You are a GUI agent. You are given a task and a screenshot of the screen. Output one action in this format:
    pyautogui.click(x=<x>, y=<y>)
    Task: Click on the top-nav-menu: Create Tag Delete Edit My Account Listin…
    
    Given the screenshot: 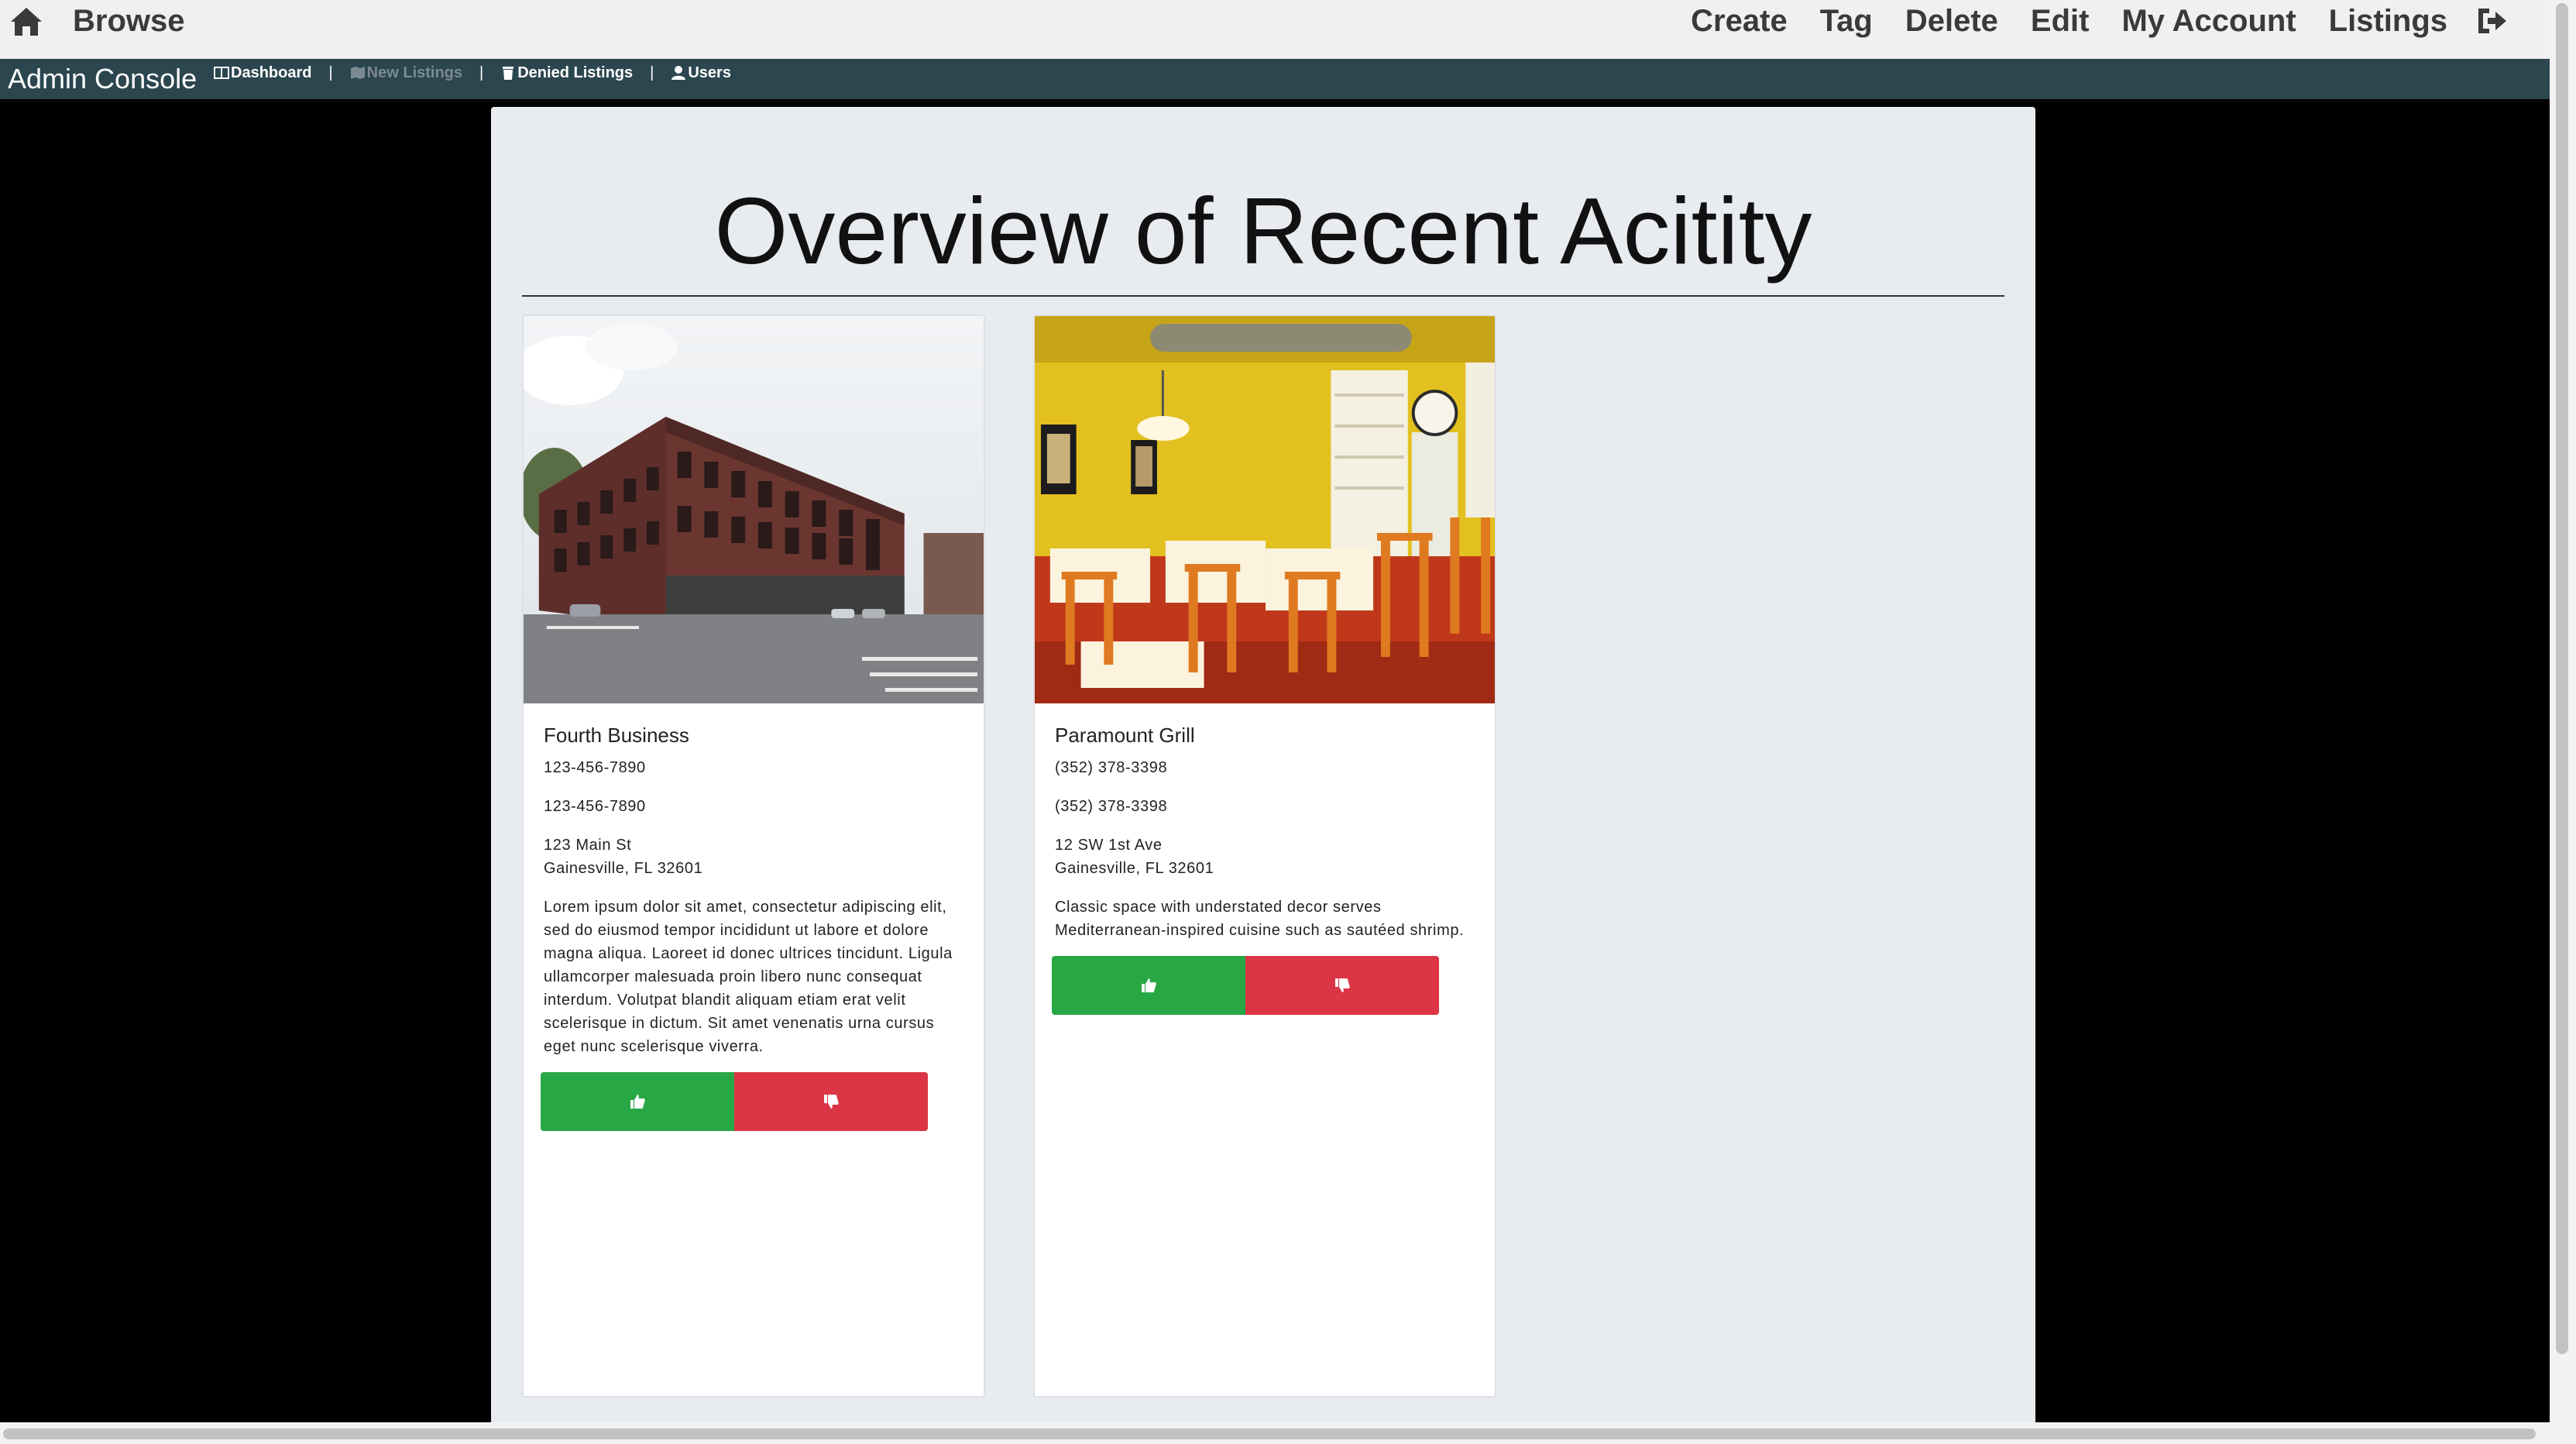 What is the action you would take?
    pyautogui.click(x=2100, y=21)
    